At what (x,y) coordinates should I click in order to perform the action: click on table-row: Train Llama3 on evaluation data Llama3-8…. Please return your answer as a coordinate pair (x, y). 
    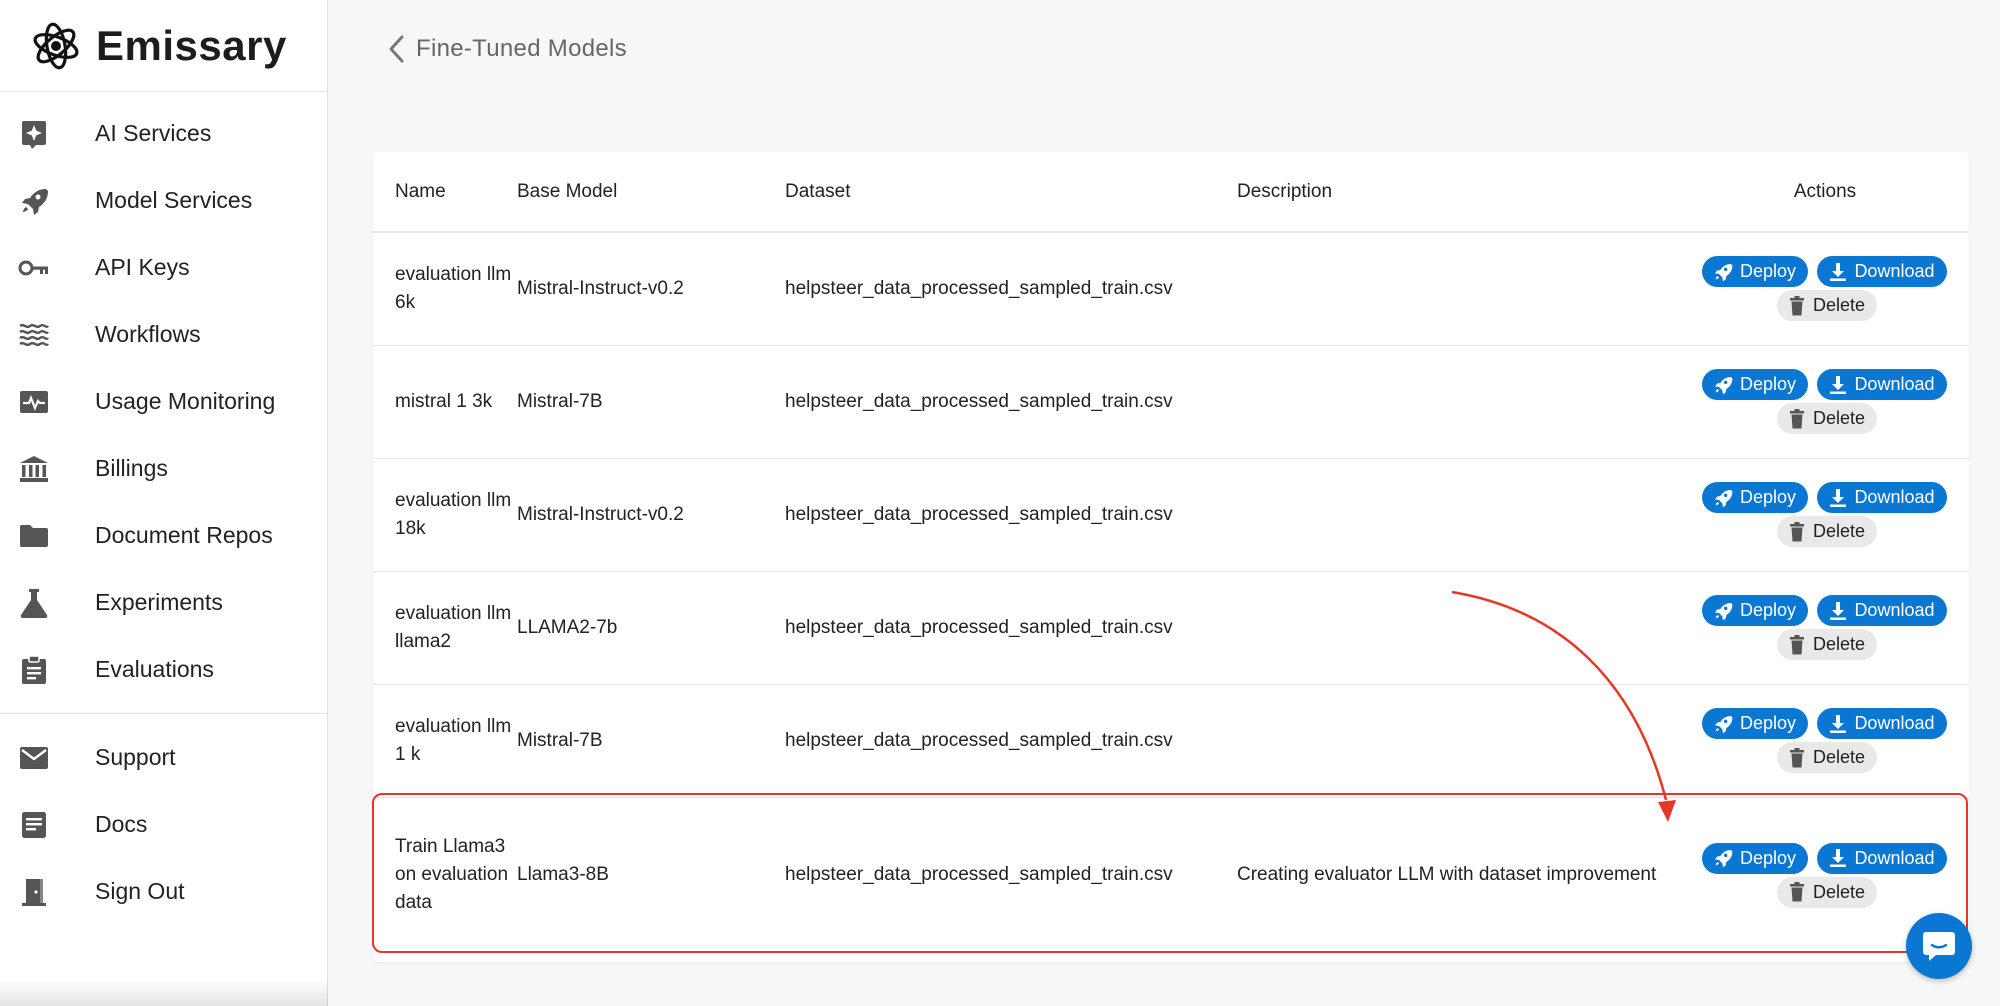
    Looking at the image, I should click on (1171, 875).